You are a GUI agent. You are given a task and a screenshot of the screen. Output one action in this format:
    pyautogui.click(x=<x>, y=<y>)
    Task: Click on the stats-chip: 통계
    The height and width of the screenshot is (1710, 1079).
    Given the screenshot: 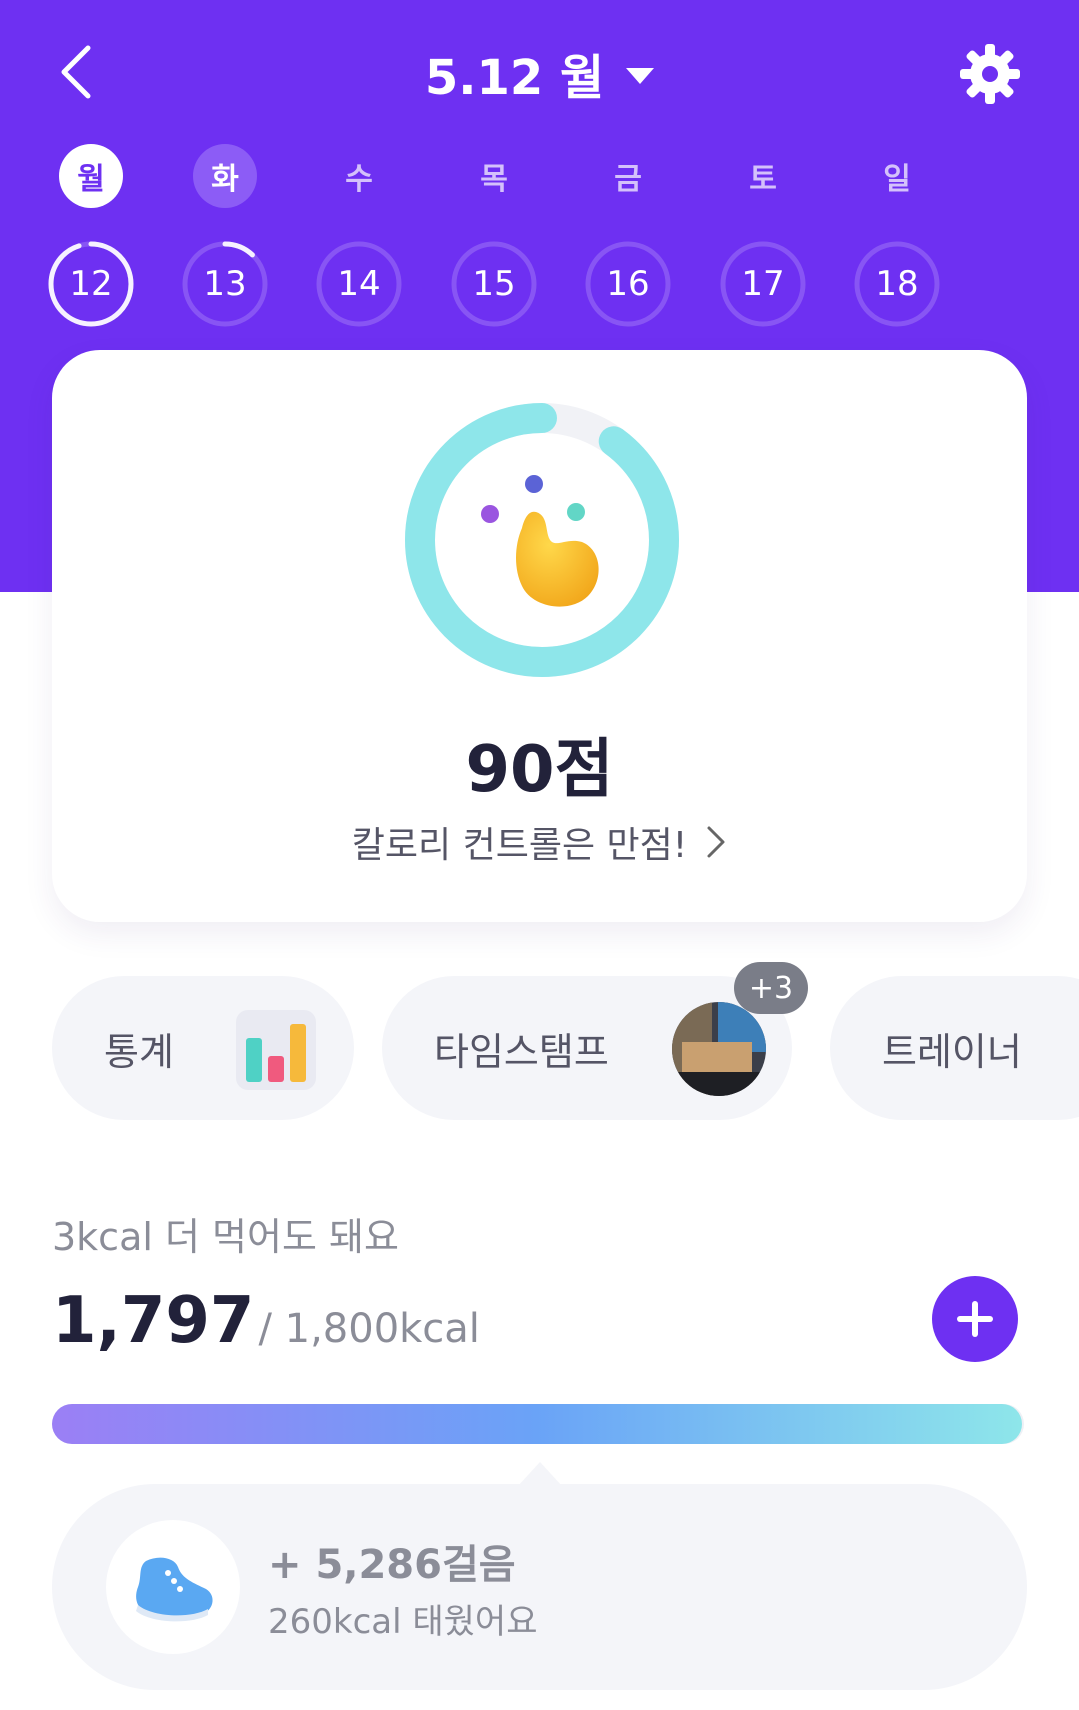 What is the action you would take?
    pyautogui.click(x=203, y=1048)
    